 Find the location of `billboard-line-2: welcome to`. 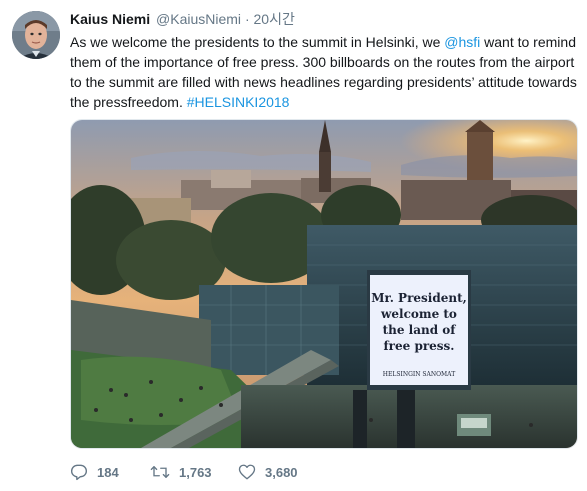

billboard-line-2: welcome to is located at coordinates (418, 314).